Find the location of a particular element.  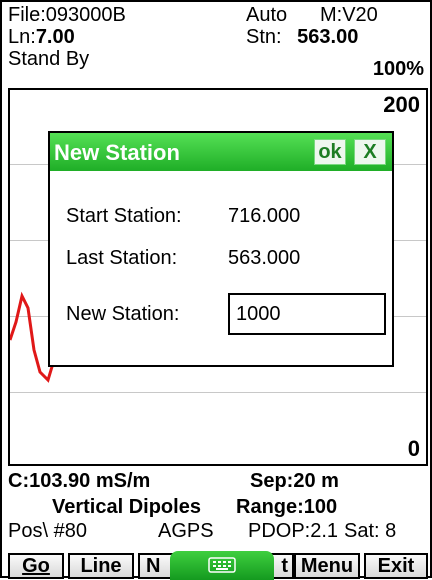

state-label: Stand By is located at coordinates (49, 59).